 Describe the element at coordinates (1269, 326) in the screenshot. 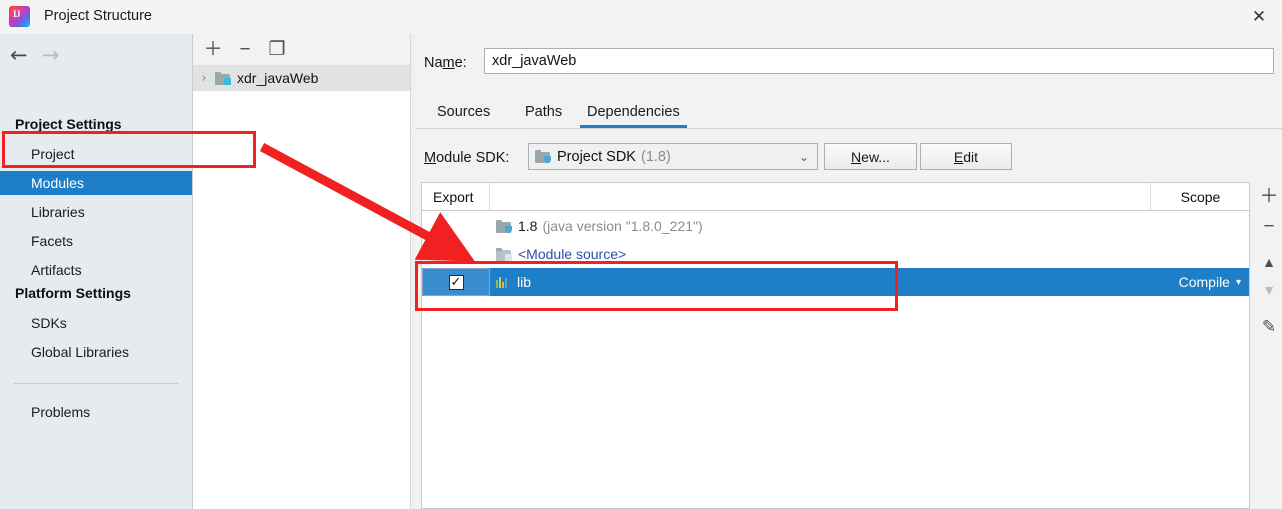

I see `edit-dependency-button: ✎` at that location.